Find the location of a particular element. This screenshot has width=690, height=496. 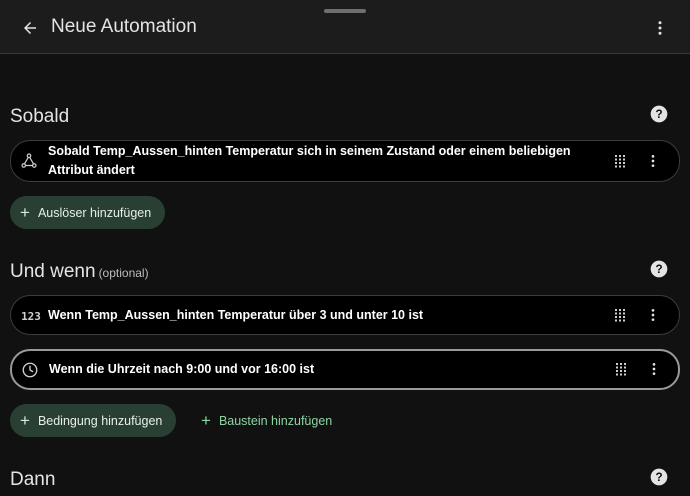

add-condition-button: + Bedingung hinzufügen is located at coordinates (93, 420).